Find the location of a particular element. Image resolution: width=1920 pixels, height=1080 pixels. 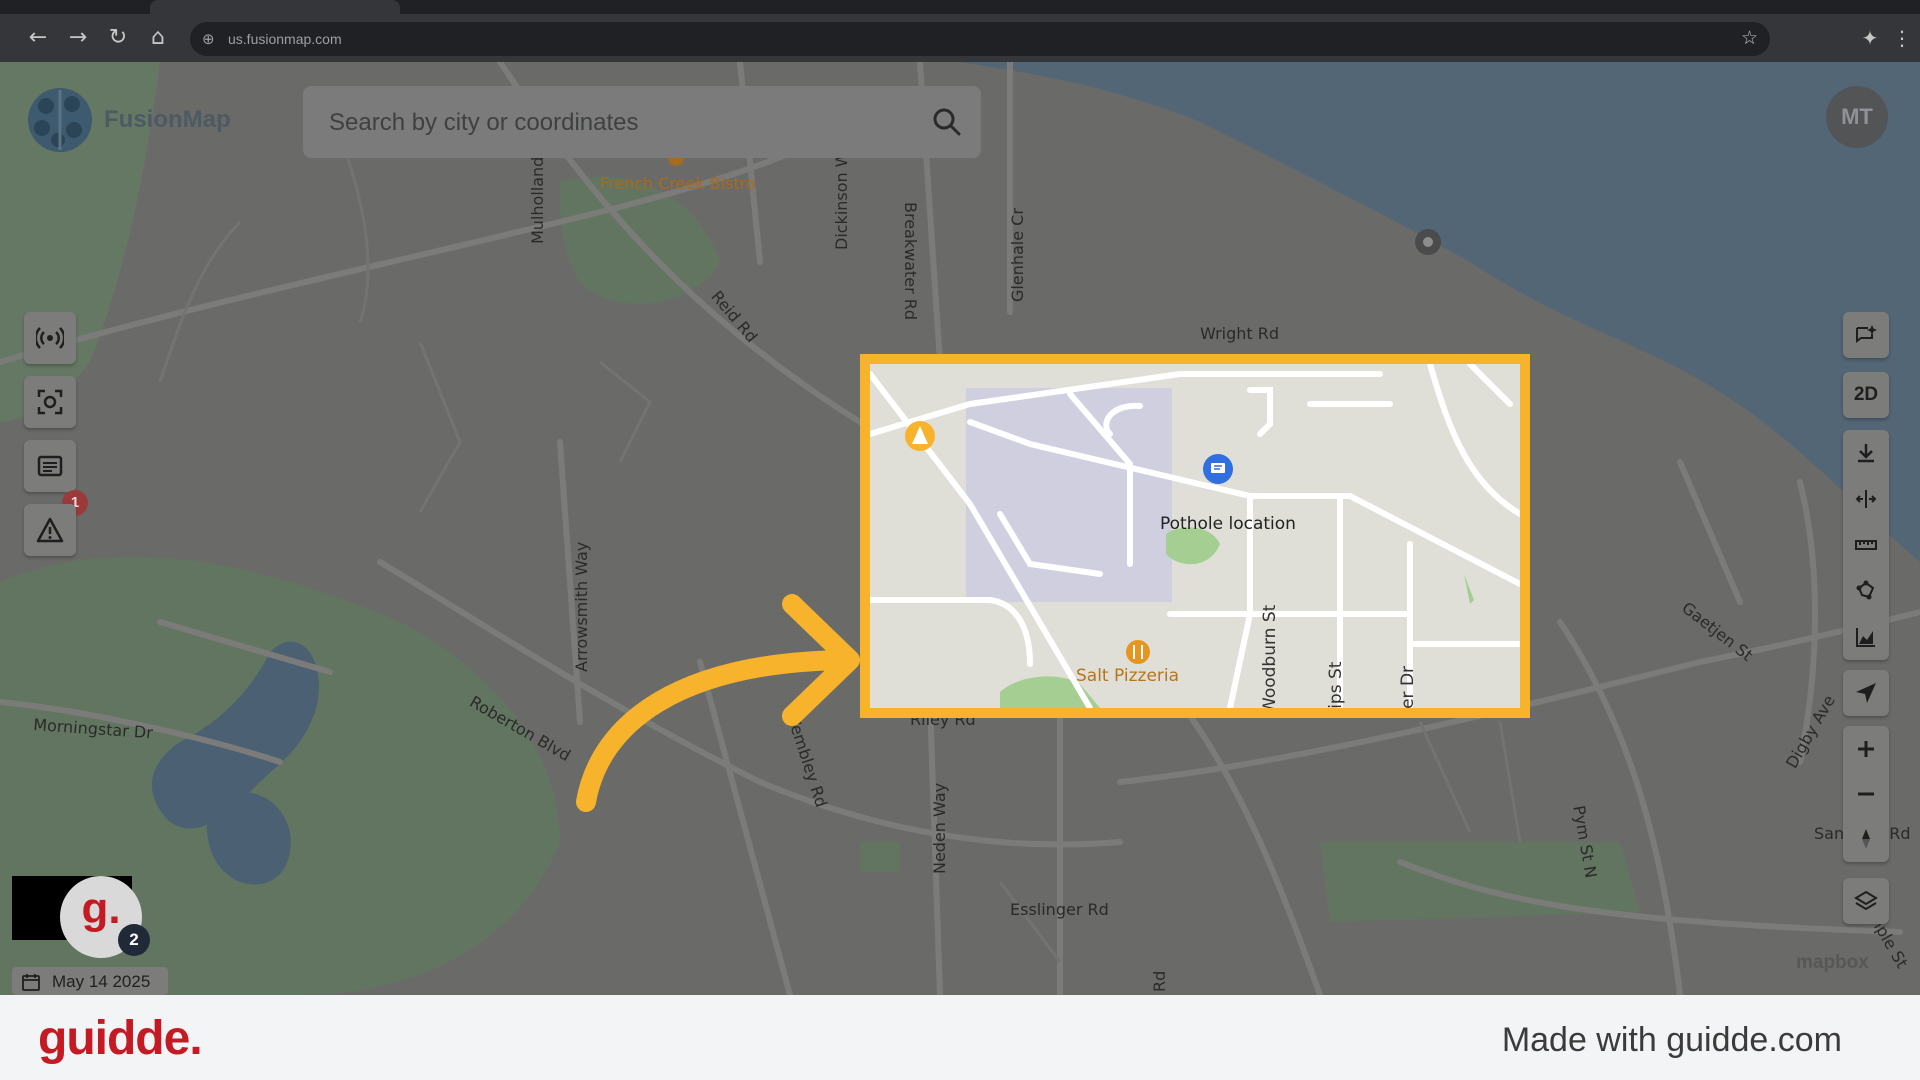

layers-icon is located at coordinates (1866, 900).